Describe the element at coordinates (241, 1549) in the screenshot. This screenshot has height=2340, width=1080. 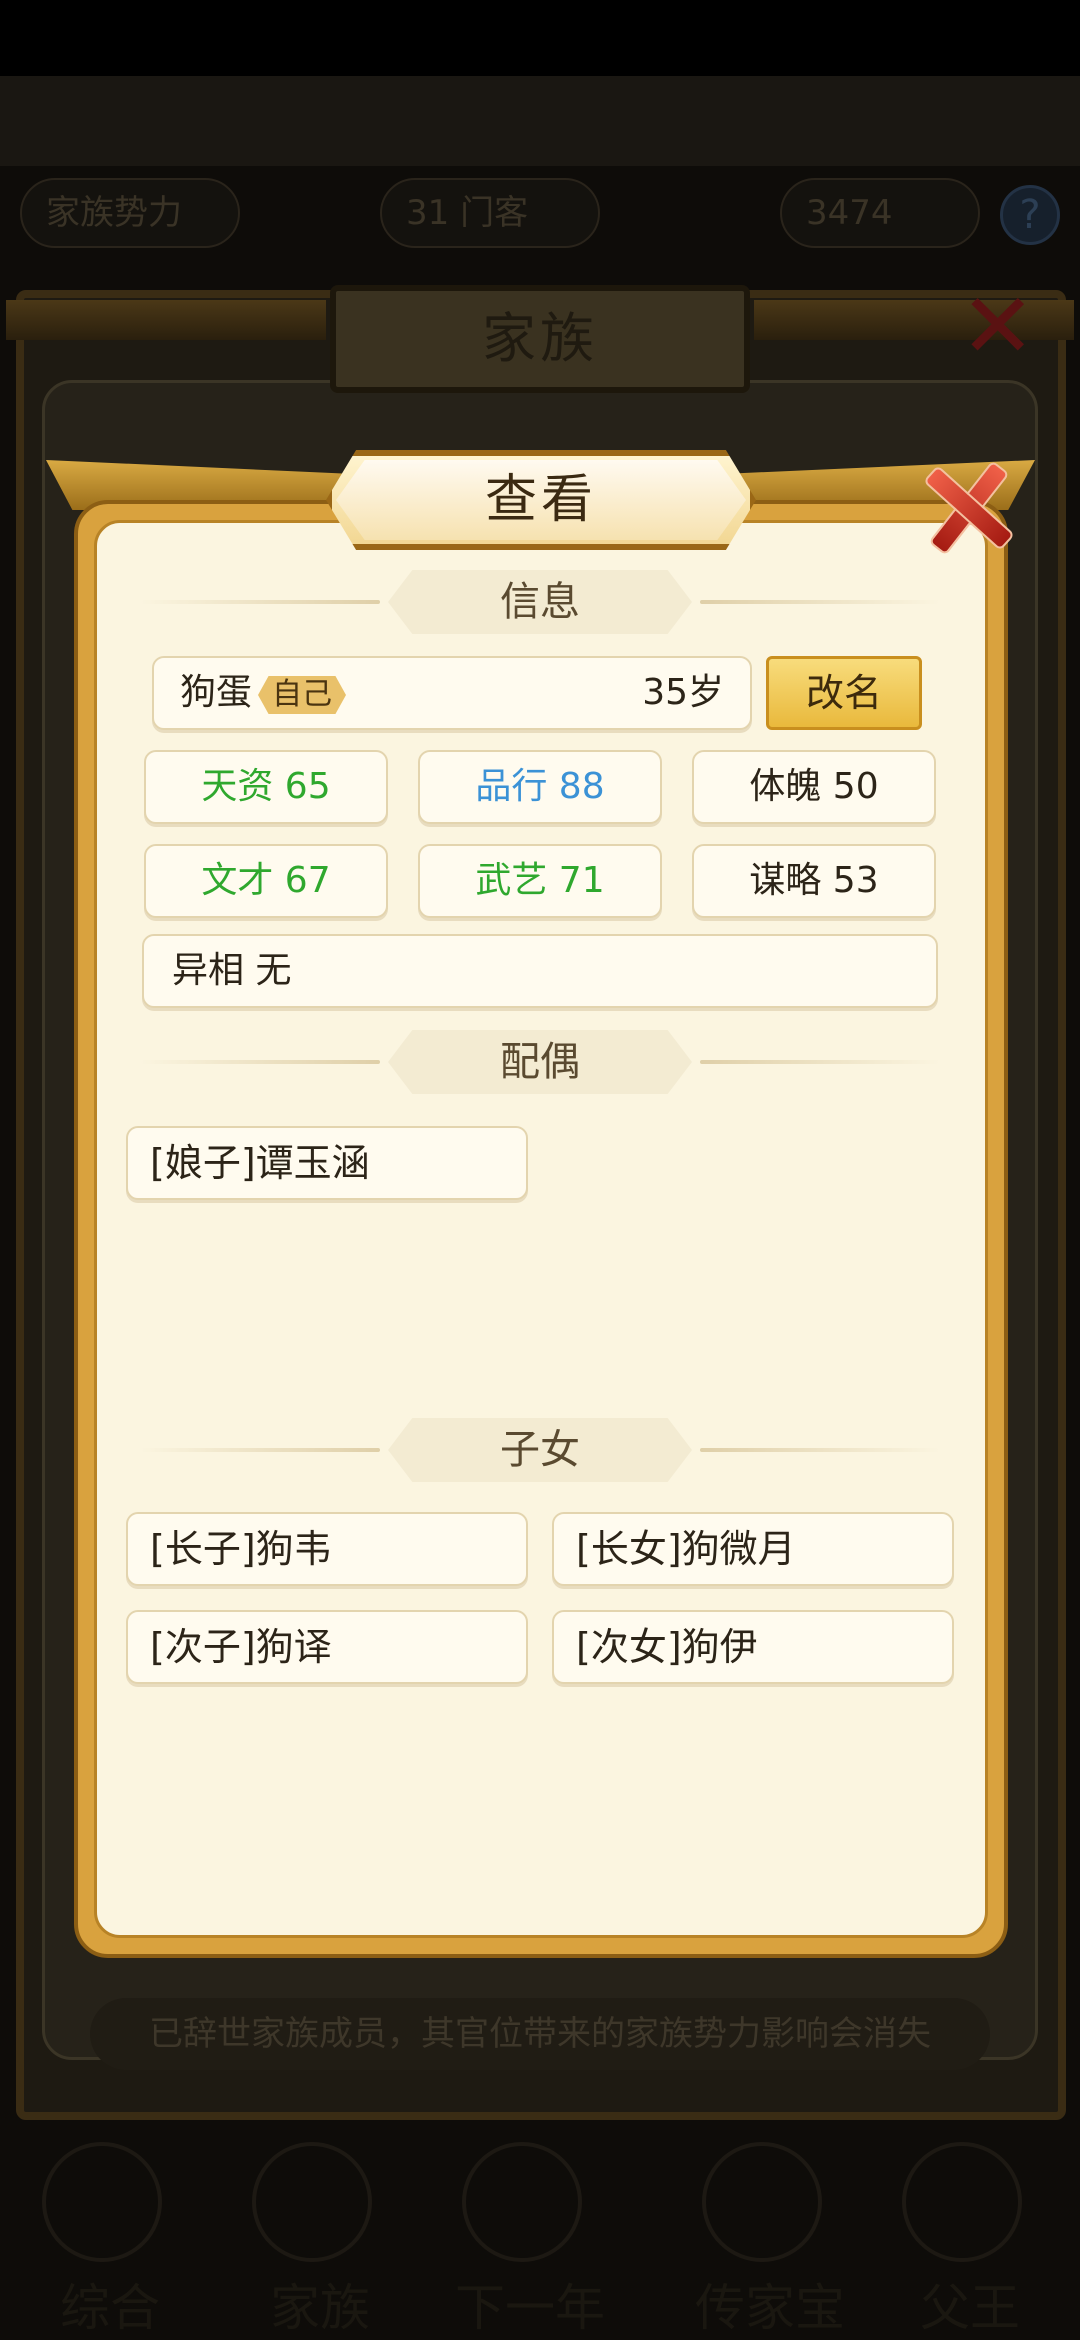
I see `child-name: [长子]狗韦` at that location.